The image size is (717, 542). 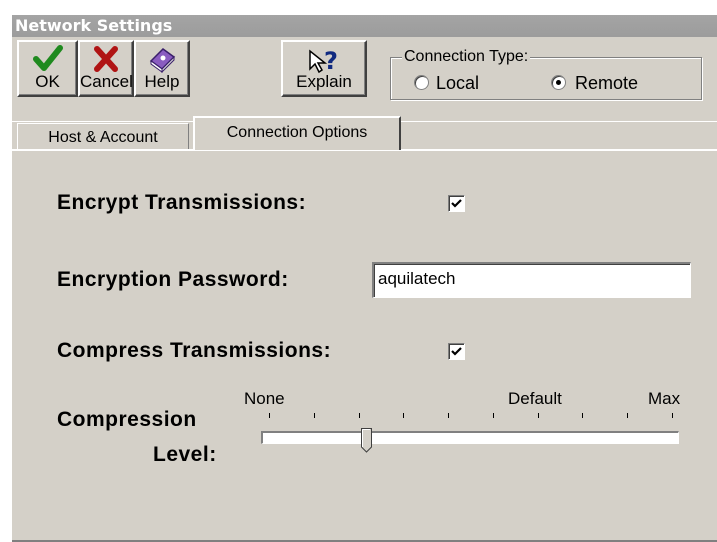 What do you see at coordinates (664, 398) in the screenshot?
I see `slider-max-label: Max` at bounding box center [664, 398].